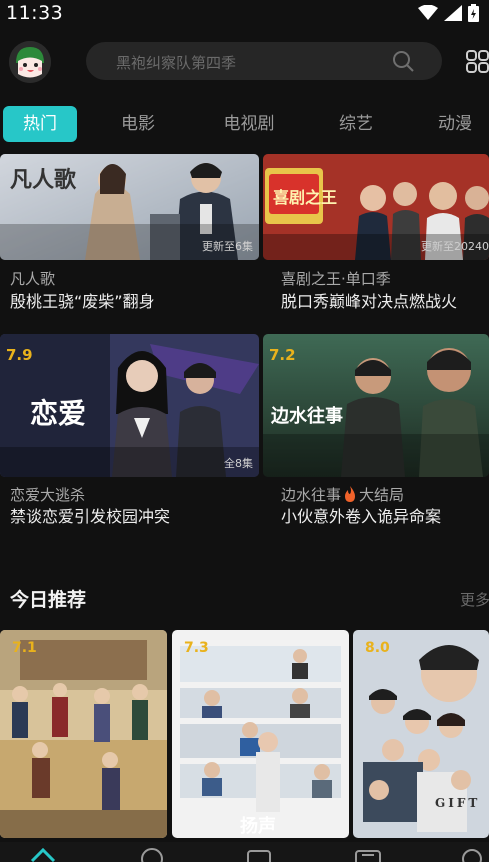 The image size is (489, 862). I want to click on fire-icon, so click(350, 494).